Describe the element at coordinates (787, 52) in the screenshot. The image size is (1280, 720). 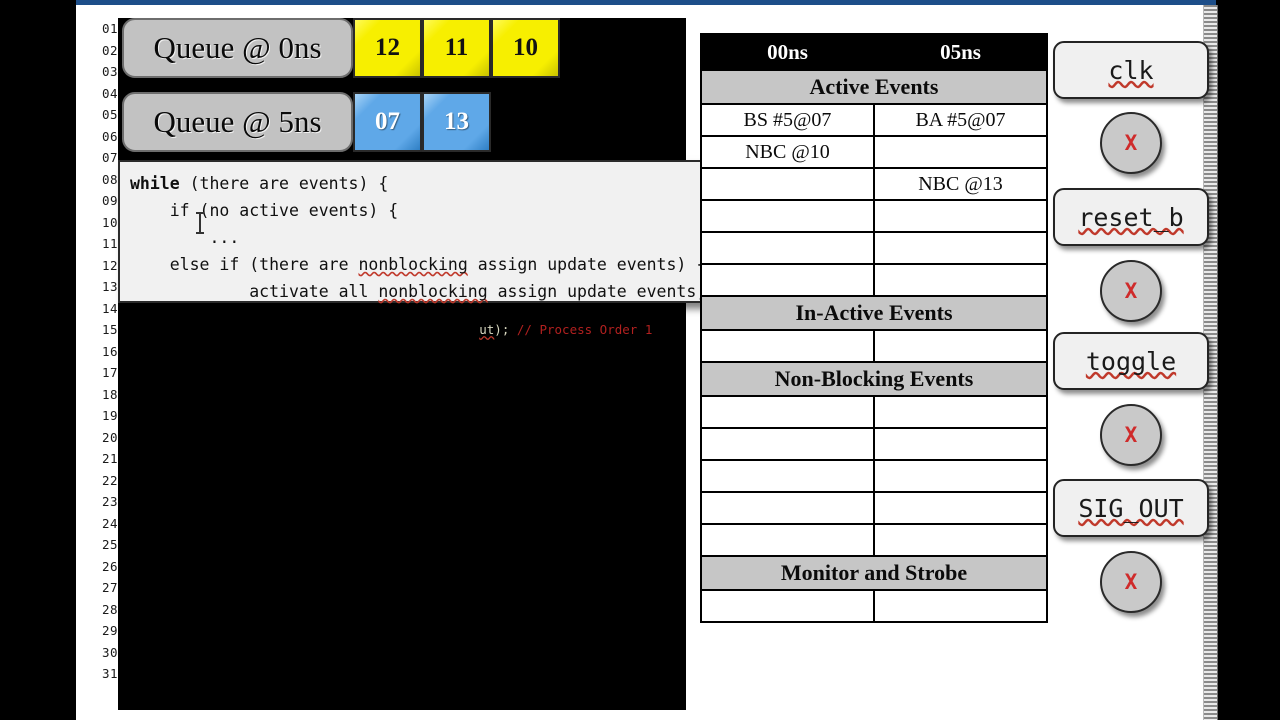
I see `column-header-00ns: 00ns` at that location.